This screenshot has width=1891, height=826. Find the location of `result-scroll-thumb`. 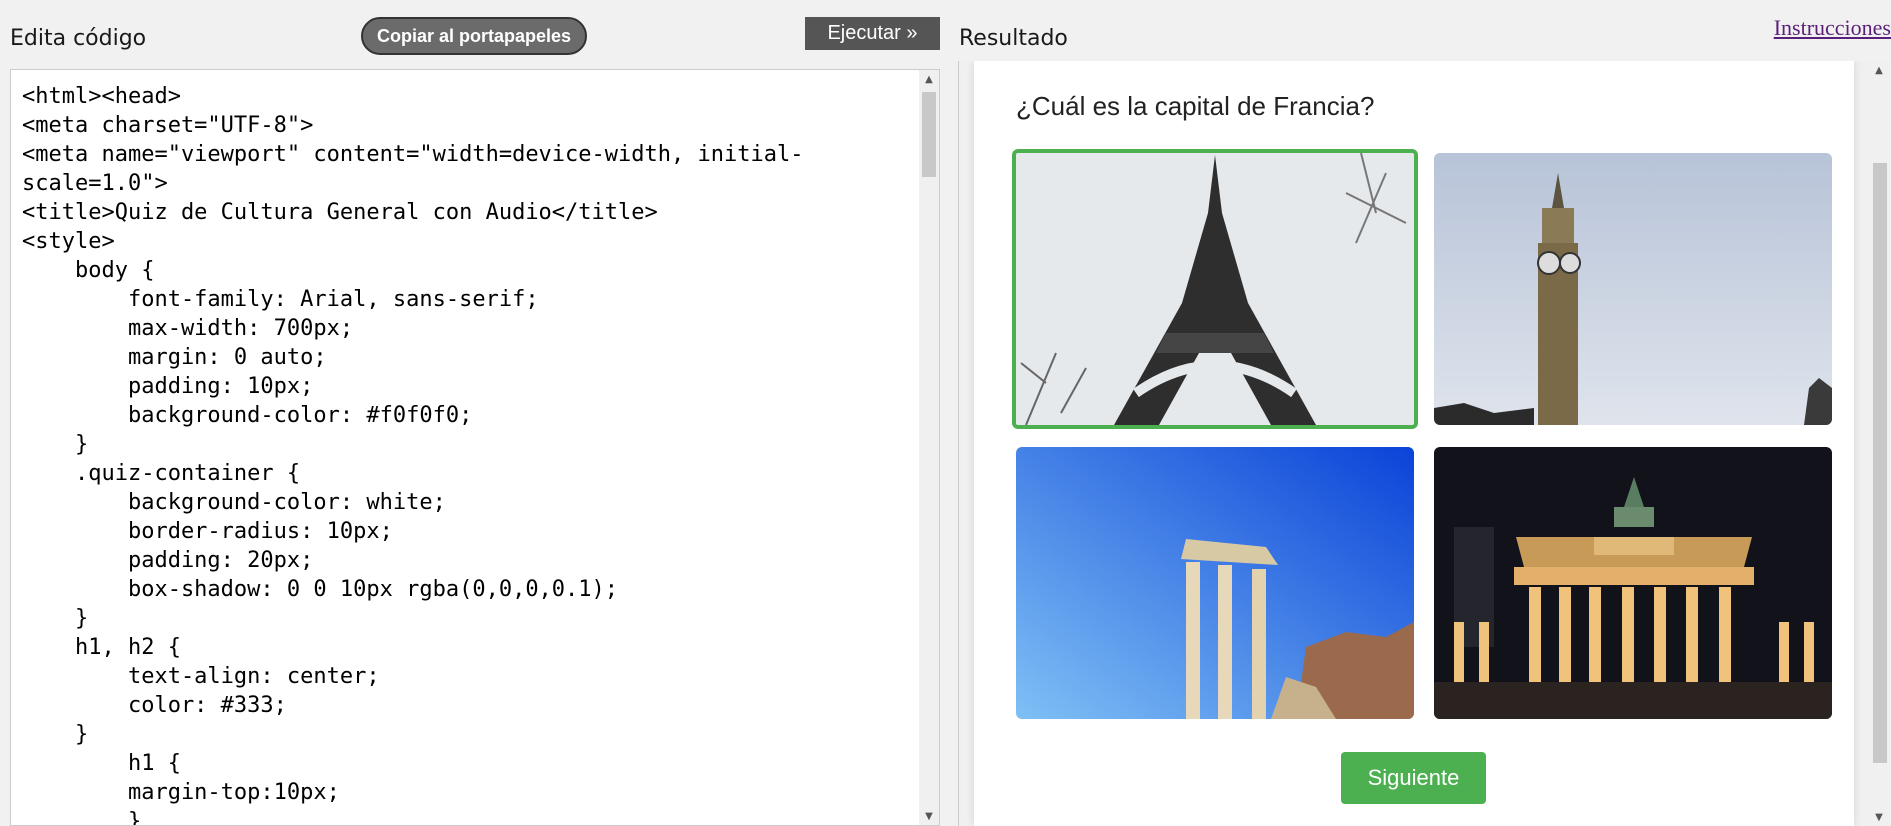

result-scroll-thumb is located at coordinates (1880, 463).